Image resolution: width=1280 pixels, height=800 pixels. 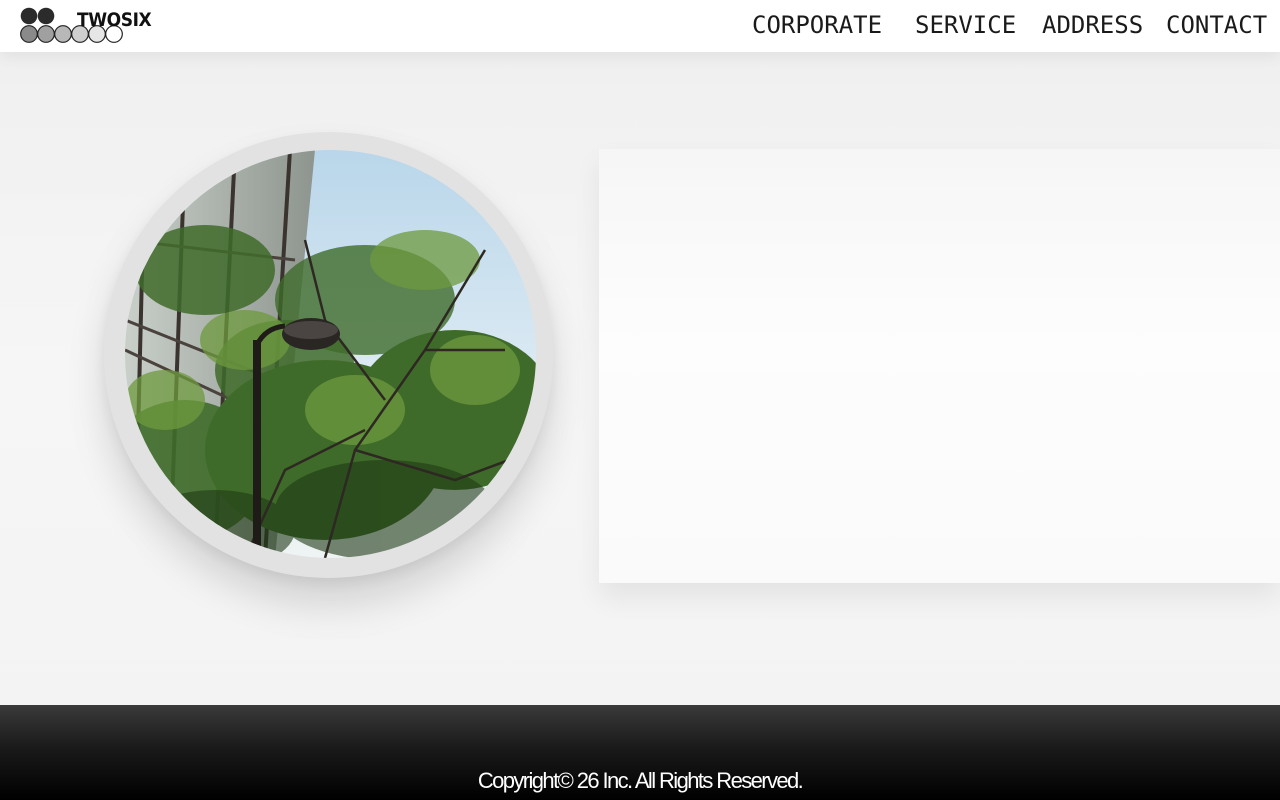 I want to click on nav-item-contact: CONTACT, so click(x=1216, y=25).